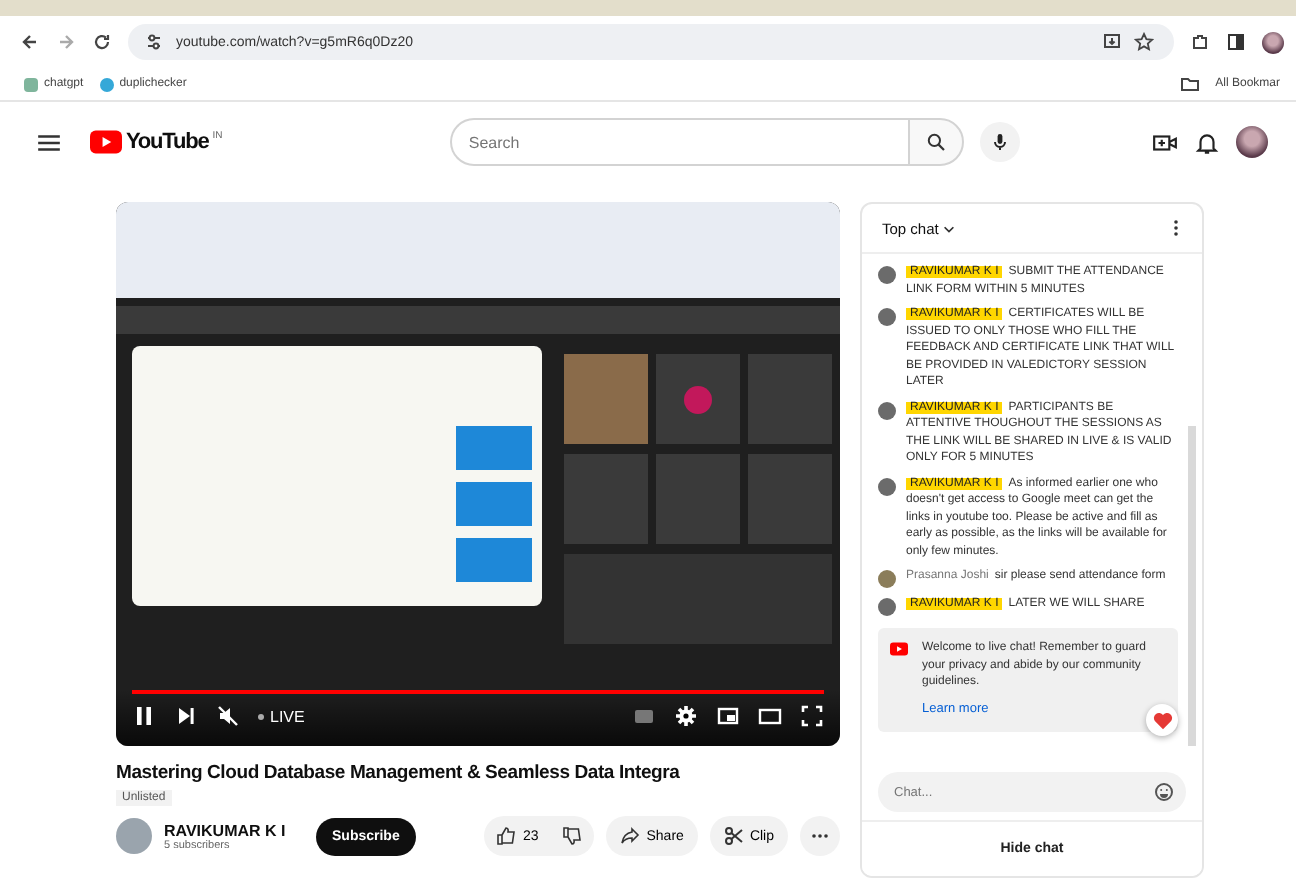 The width and height of the screenshot is (1296, 888). What do you see at coordinates (899, 649) in the screenshot?
I see `youtube-icon` at bounding box center [899, 649].